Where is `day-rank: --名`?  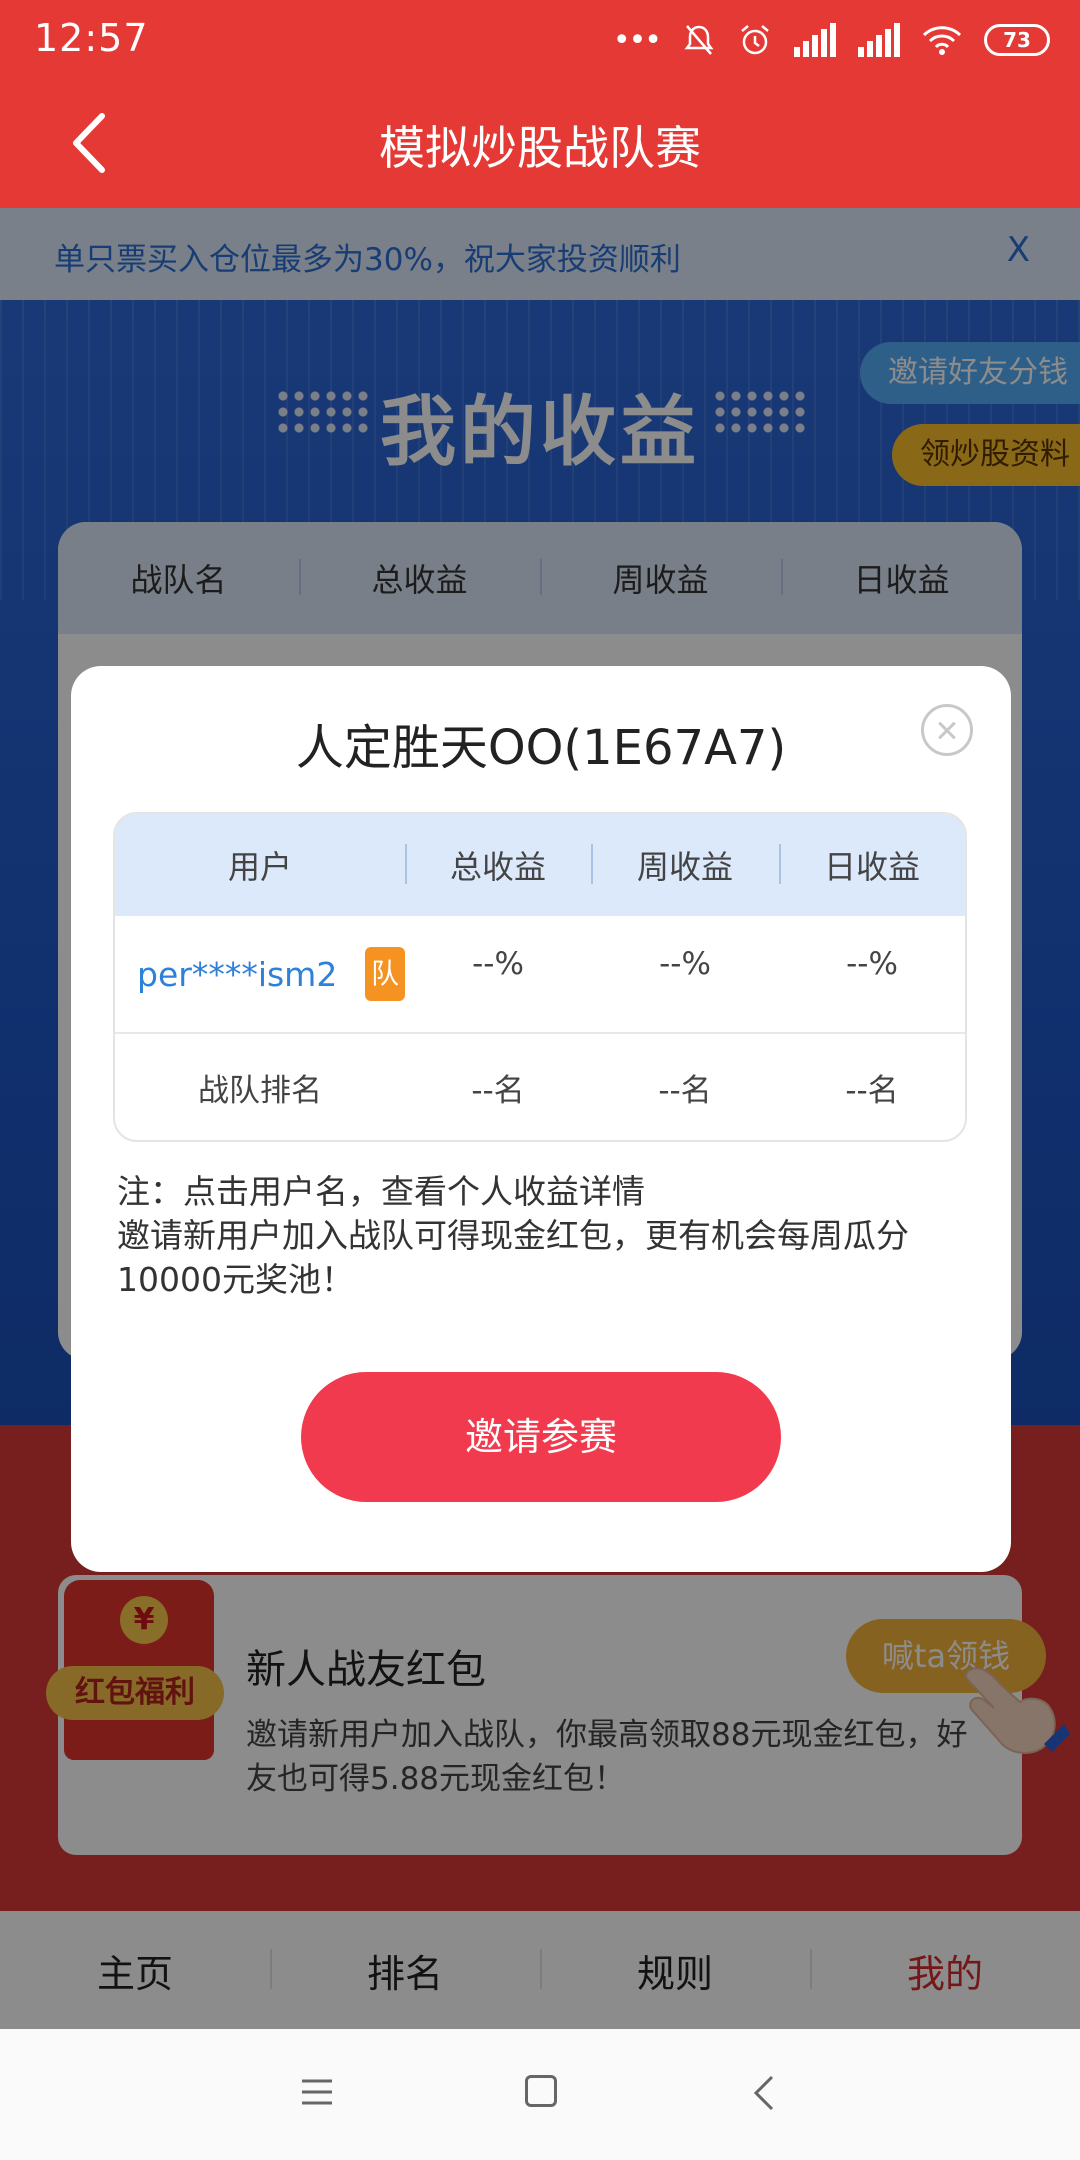
day-rank: --名 is located at coordinates (872, 1090).